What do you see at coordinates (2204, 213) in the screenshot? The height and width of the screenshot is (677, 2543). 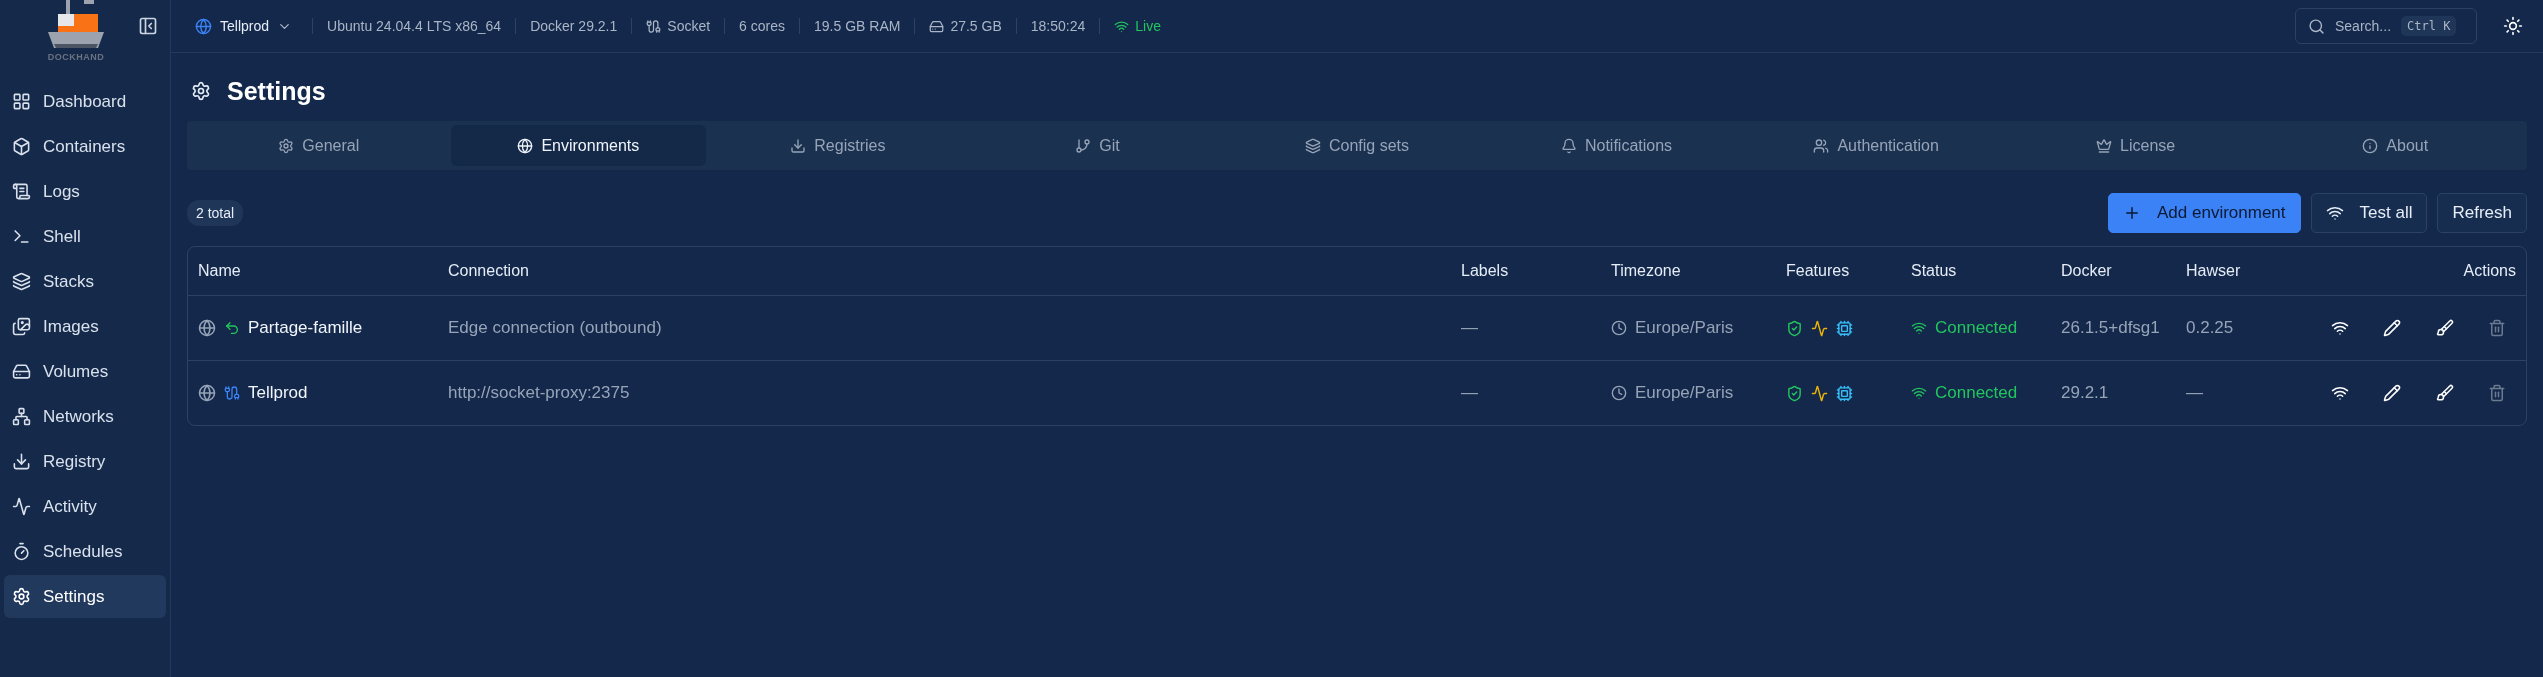 I see `add-environment-button: Add environment` at bounding box center [2204, 213].